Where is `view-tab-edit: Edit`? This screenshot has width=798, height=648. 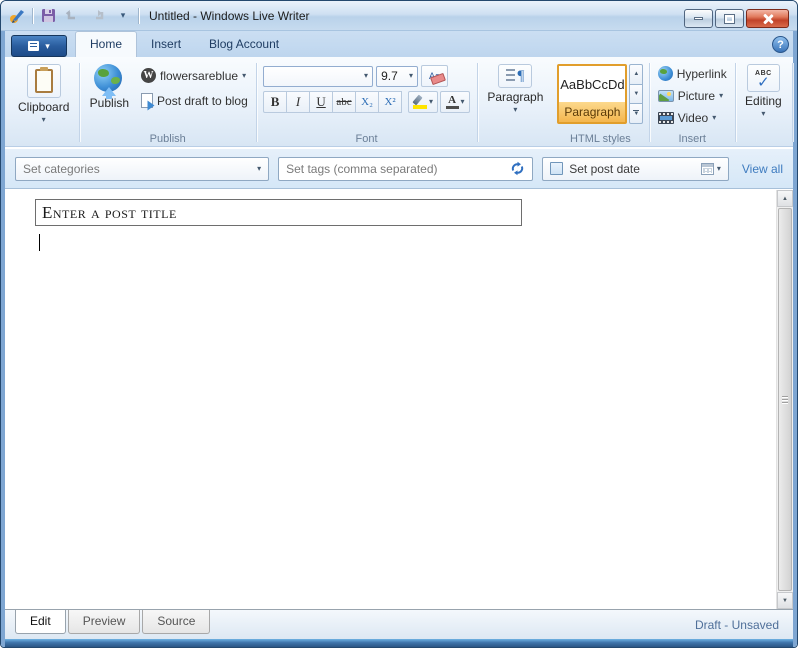 view-tab-edit: Edit is located at coordinates (40, 622).